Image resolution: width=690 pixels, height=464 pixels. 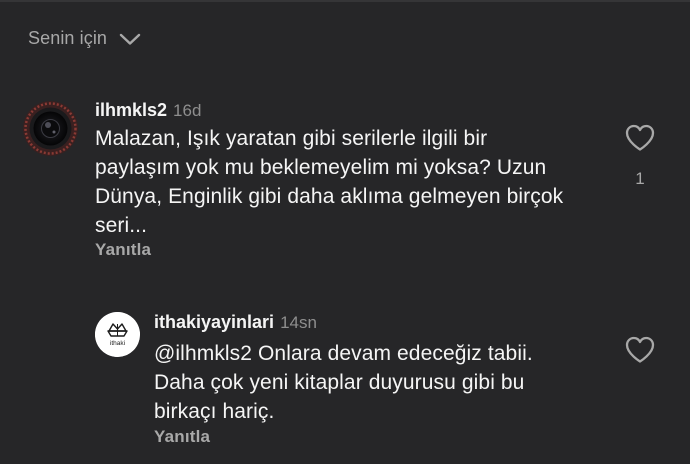 I want to click on comment-meta: ilhmkls2 16d, so click(x=148, y=110).